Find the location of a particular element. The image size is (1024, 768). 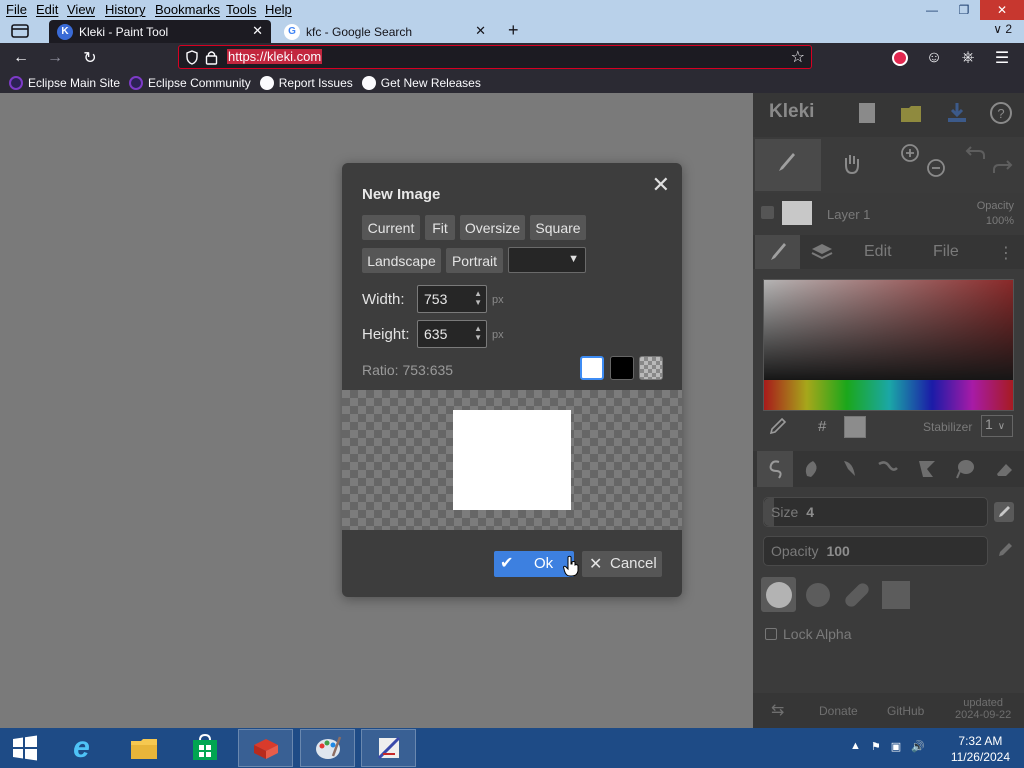

volume-icon: 🔊 is located at coordinates (918, 746).